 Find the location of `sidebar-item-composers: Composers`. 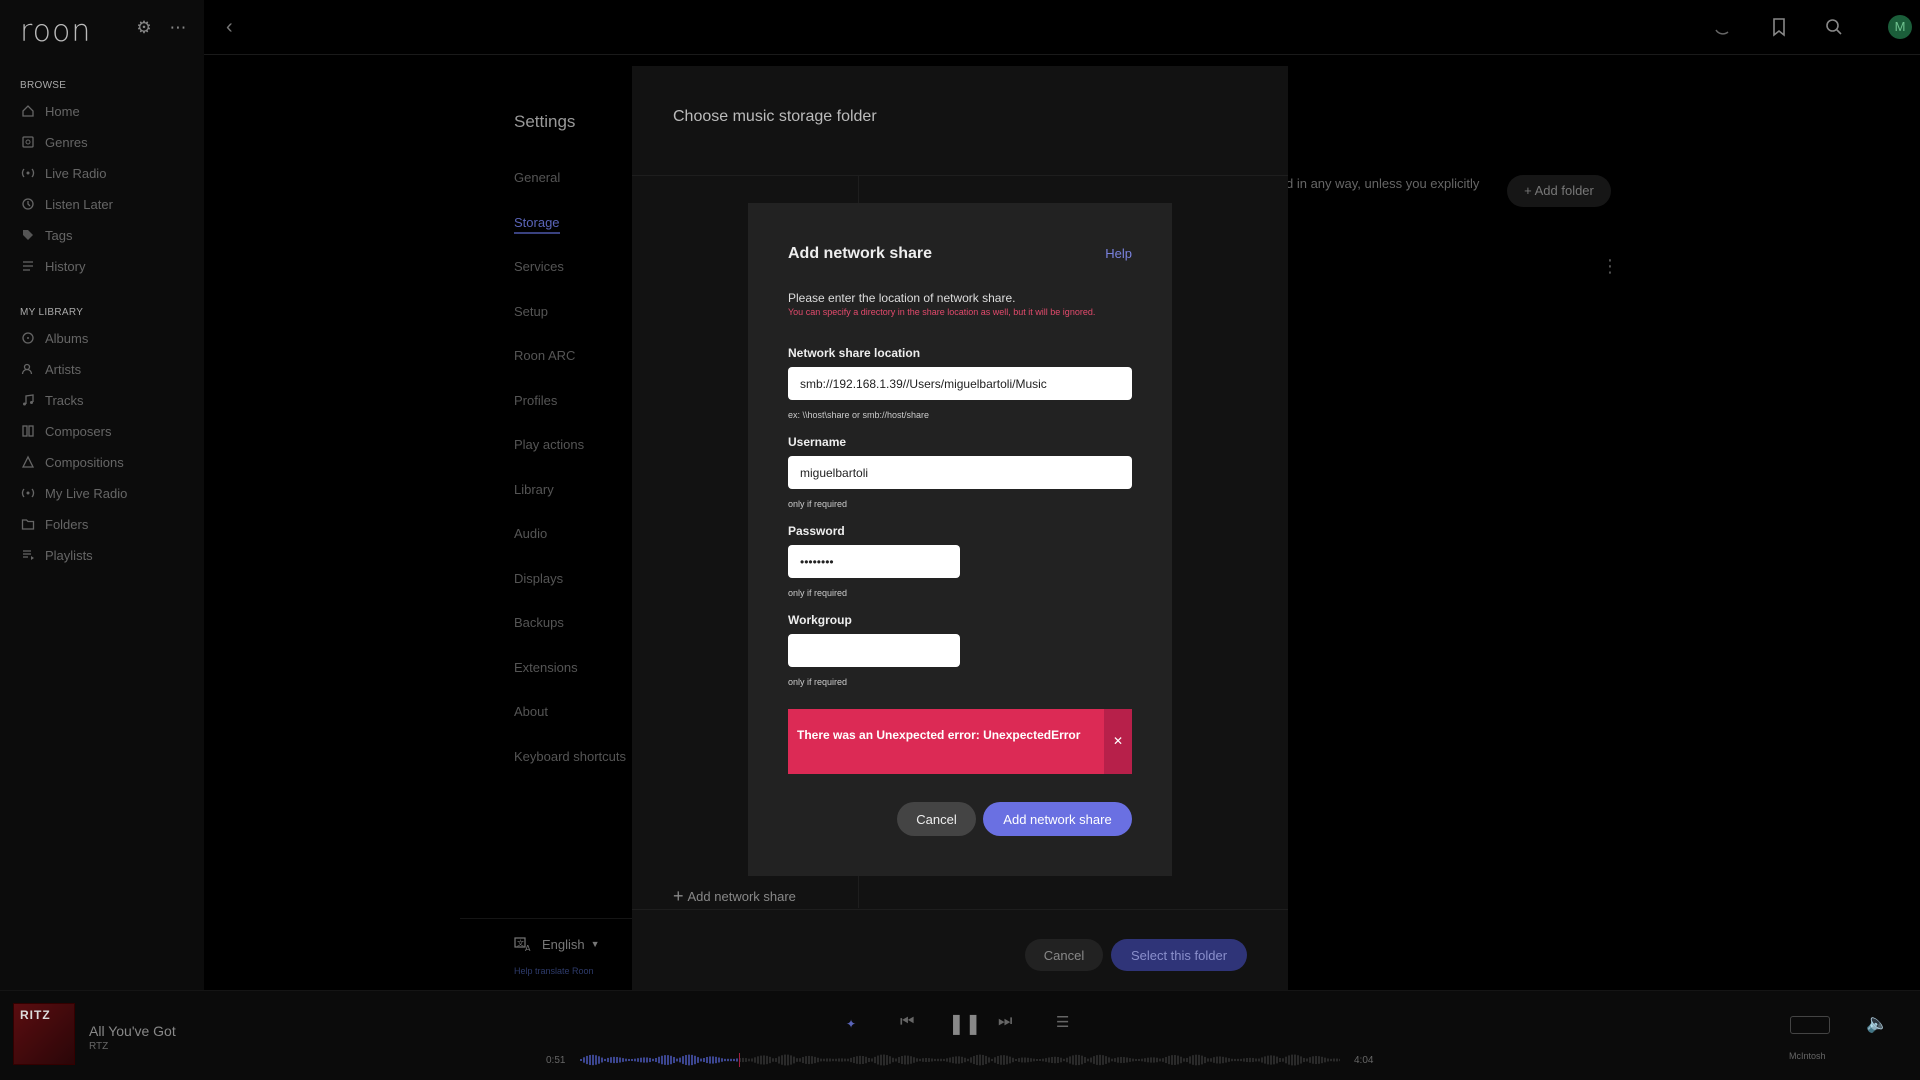

sidebar-item-composers: Composers is located at coordinates (65, 431).